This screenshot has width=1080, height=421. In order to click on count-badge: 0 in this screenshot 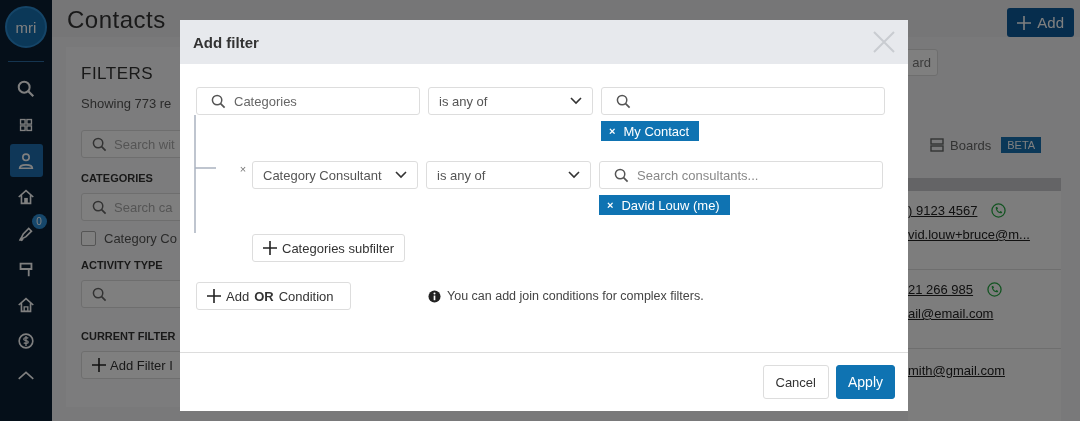, I will do `click(39, 221)`.